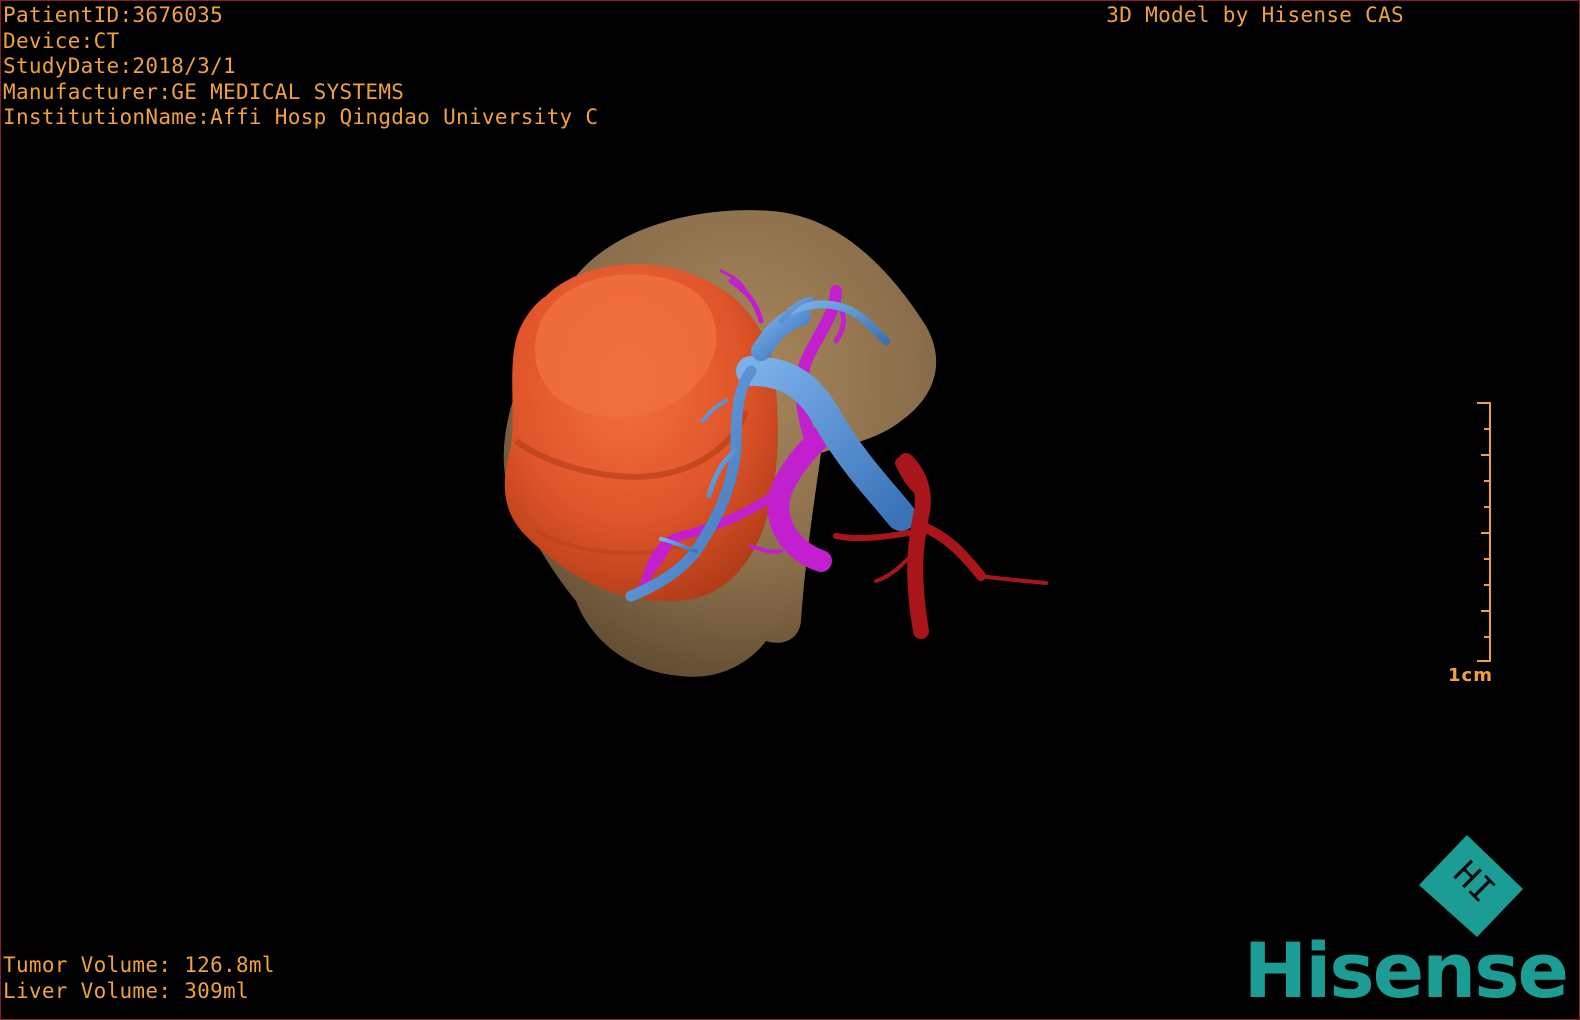  I want to click on hisense-wordmark: Hisense, so click(1406, 970).